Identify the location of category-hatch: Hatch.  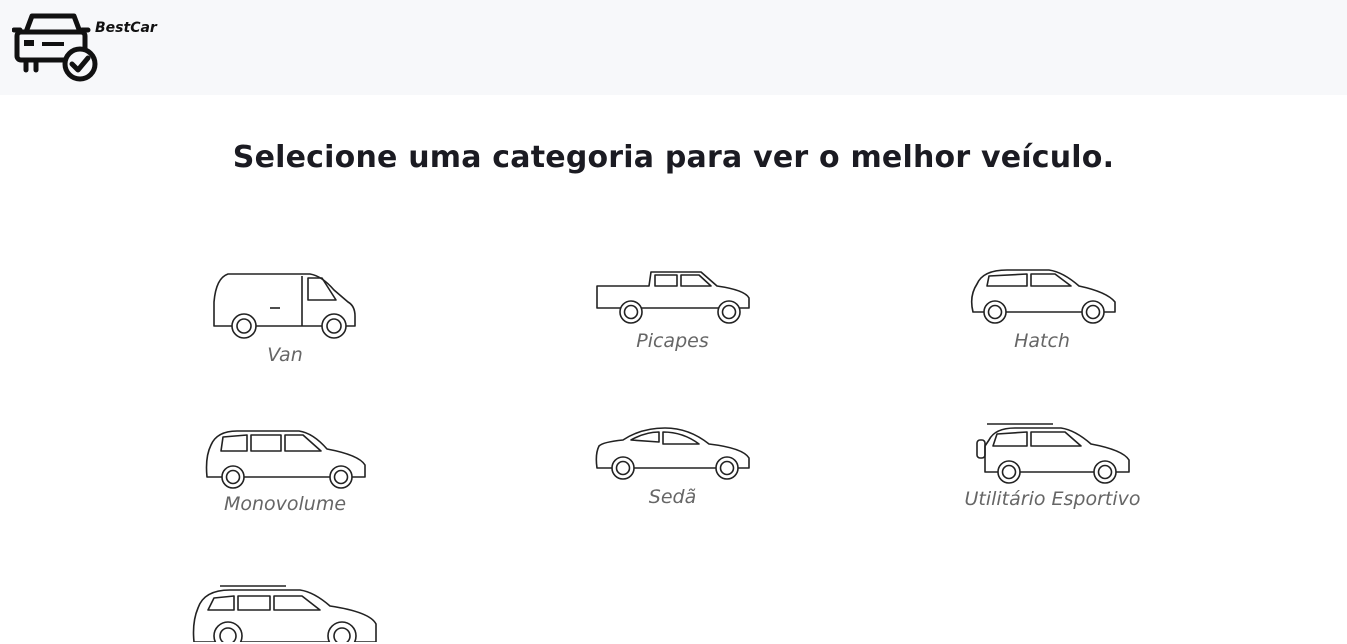
(1042, 309).